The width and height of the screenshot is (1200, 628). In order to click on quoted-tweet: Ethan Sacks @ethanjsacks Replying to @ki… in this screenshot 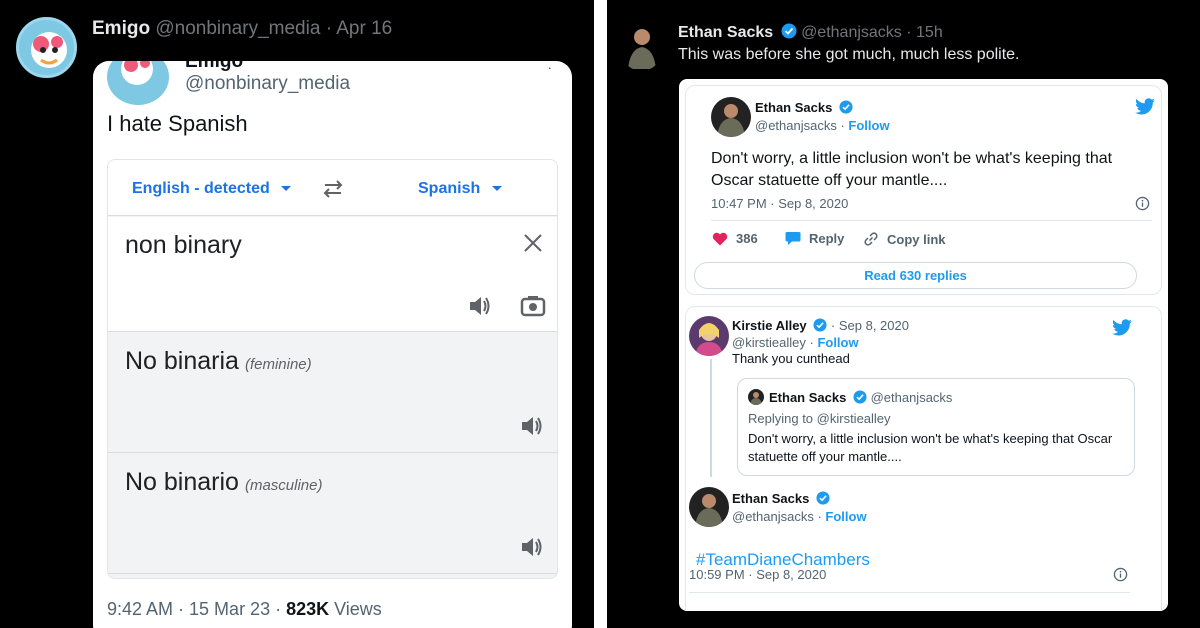, I will do `click(936, 427)`.